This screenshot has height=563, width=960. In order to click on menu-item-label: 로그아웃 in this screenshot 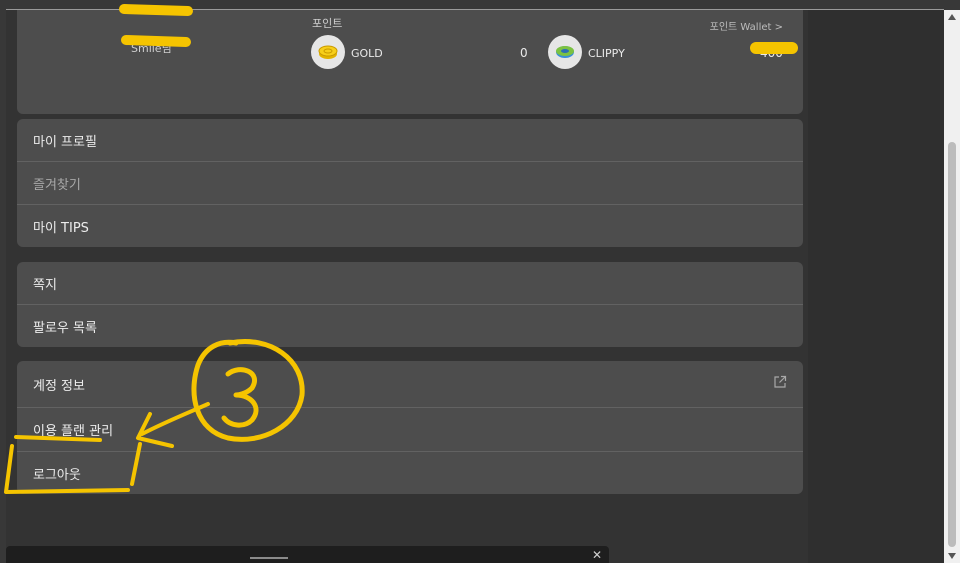, I will do `click(57, 475)`.